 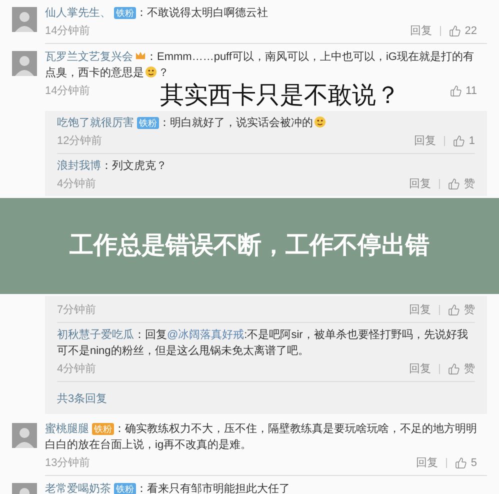 I want to click on comment-text: 吃饱了就很厉害 铁粉 ：明白就好了，说实话会被冲的, so click(x=266, y=123).